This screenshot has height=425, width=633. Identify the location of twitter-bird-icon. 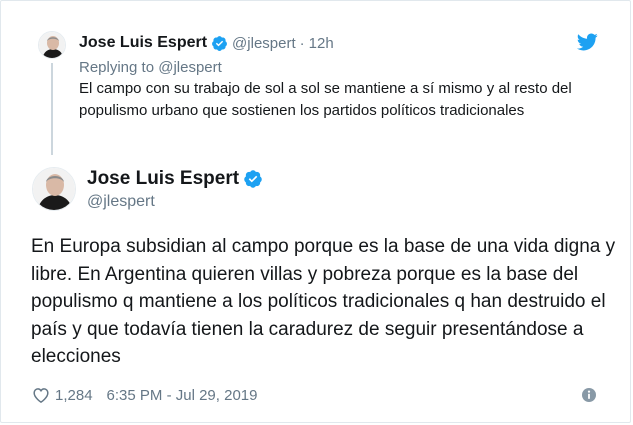
(587, 42).